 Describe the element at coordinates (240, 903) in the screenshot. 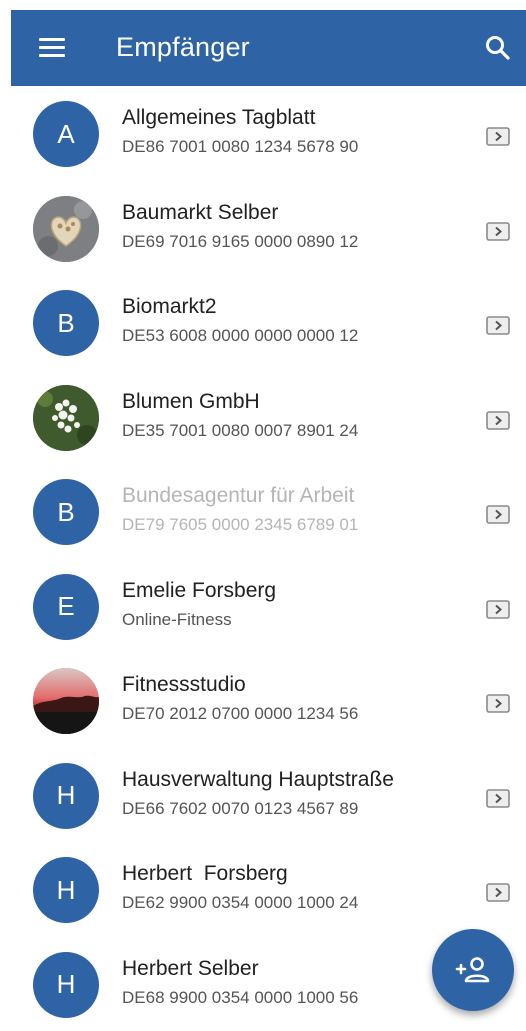

I see `recipient-iban: DE62 9900 0354 0000 1000 24` at that location.